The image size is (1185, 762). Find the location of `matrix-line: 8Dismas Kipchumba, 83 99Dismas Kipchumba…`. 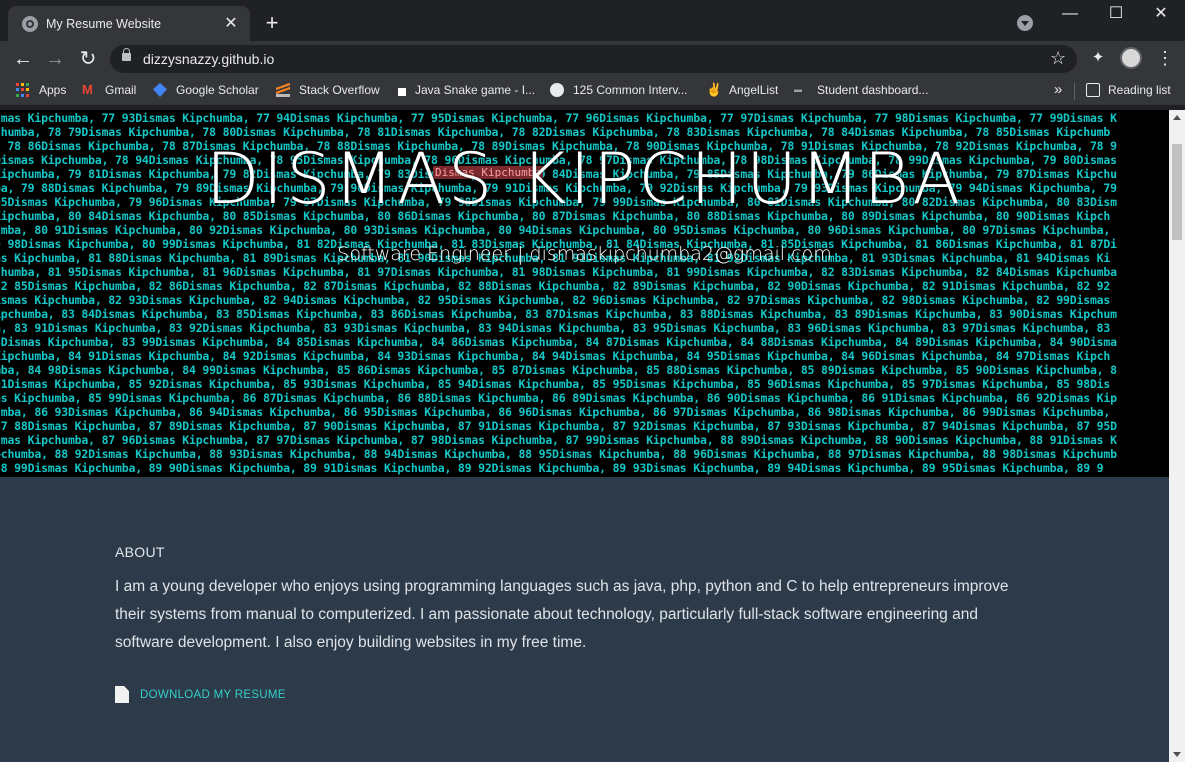

matrix-line: 8Dismas Kipchumba, 83 99Dismas Kipchumba… is located at coordinates (558, 342).